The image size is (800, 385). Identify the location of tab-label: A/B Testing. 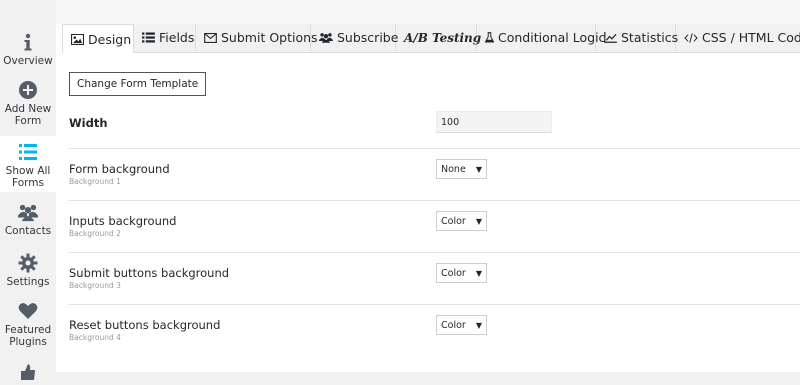
(443, 37).